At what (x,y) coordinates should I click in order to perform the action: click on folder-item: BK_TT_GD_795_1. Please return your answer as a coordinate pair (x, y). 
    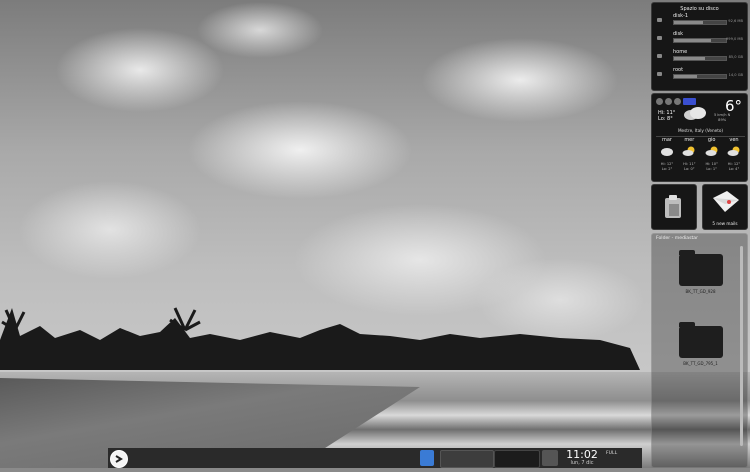
    Looking at the image, I should click on (700, 344).